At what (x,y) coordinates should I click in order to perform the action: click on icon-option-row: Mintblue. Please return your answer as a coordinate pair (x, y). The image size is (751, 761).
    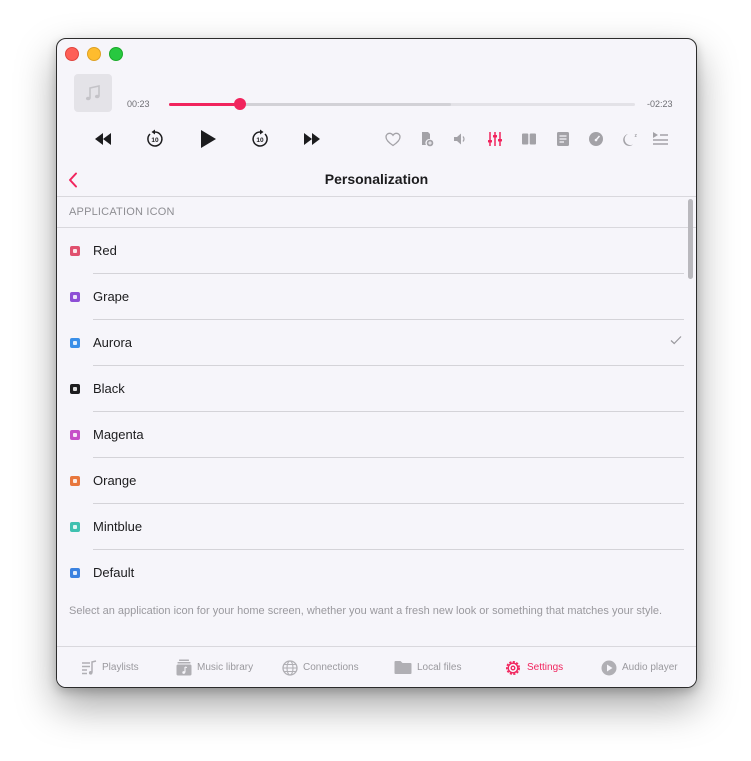
    Looking at the image, I should click on (376, 527).